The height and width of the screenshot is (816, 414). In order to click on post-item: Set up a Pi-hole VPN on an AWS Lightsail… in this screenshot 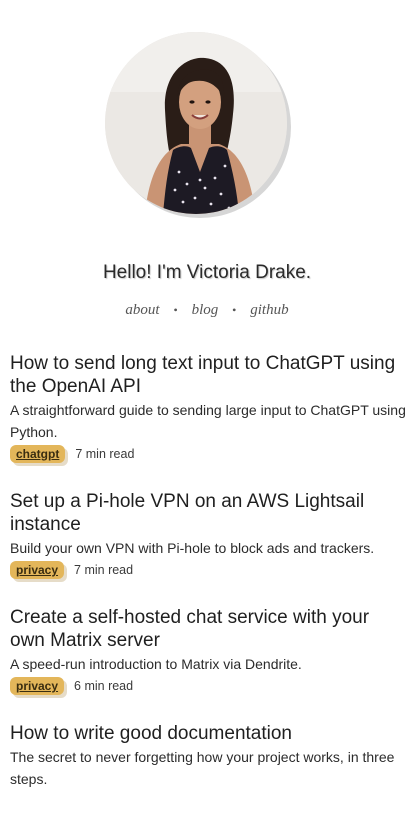, I will do `click(208, 535)`.